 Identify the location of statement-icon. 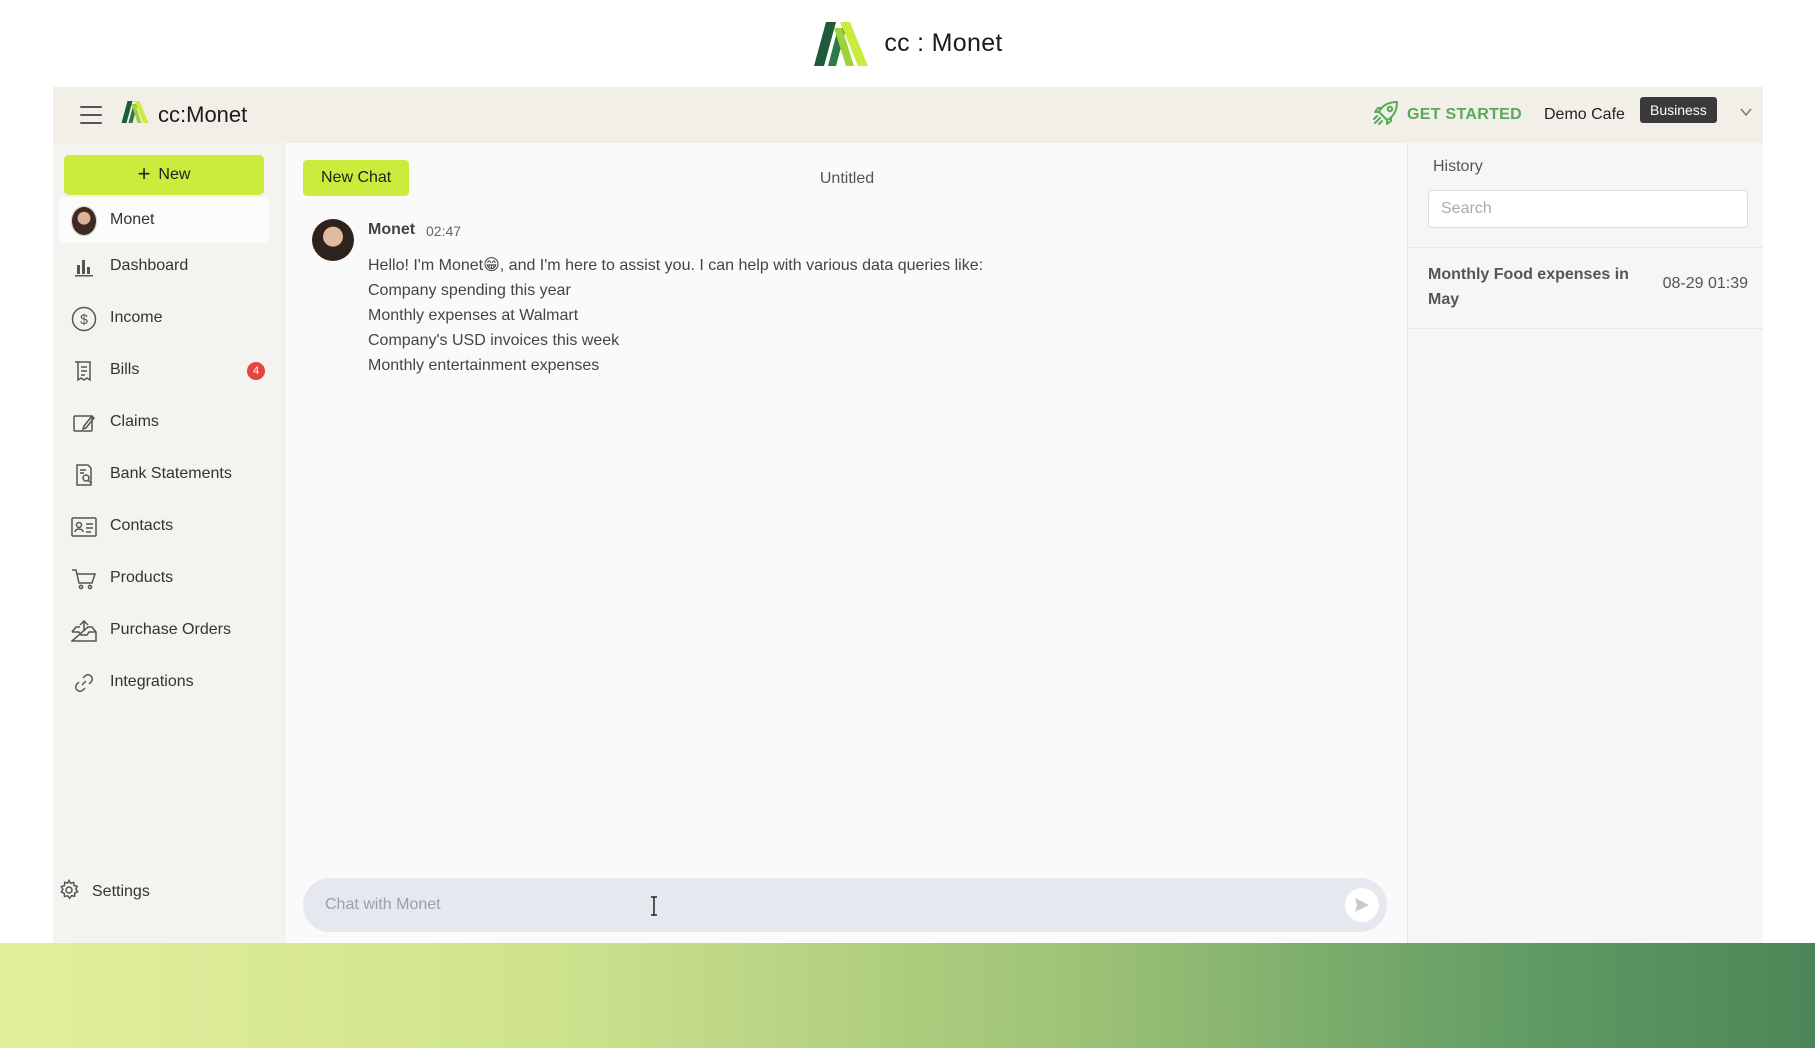
(84, 475).